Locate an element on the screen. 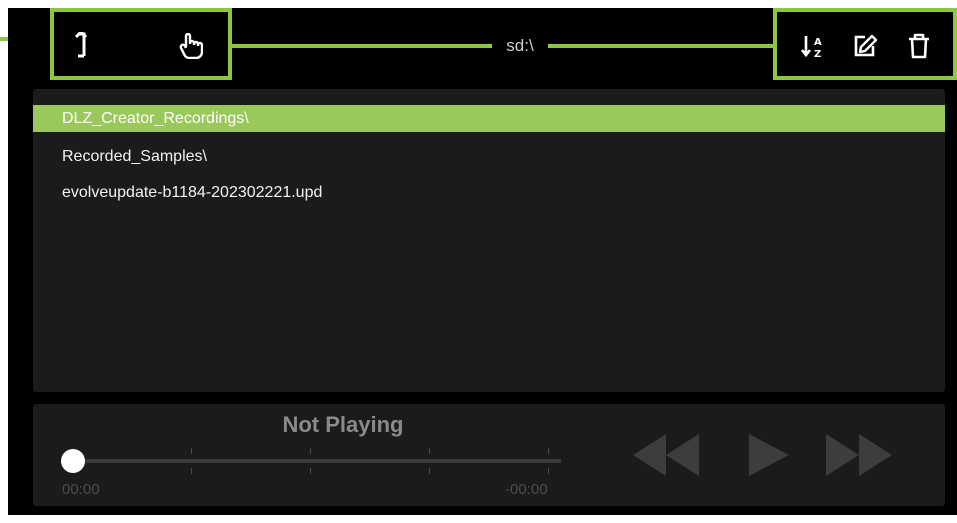 This screenshot has height=523, width=957. fast-forward-icon is located at coordinates (859, 455).